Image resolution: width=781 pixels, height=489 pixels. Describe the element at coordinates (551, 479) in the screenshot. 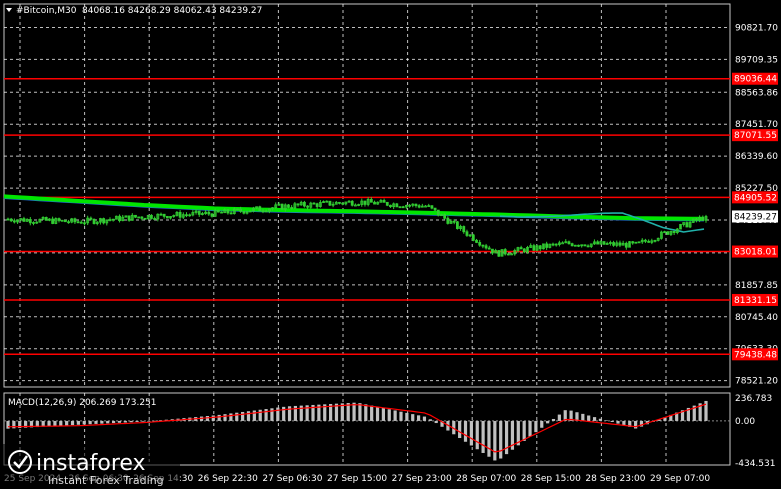

I see `time-tick-label: 28 Sep 15:00` at that location.